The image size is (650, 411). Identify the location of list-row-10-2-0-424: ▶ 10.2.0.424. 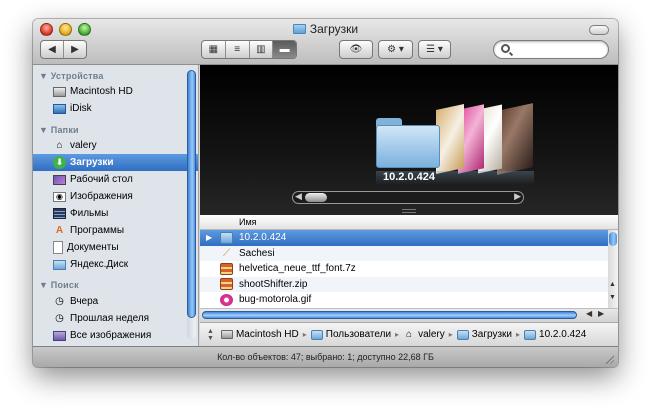
(404, 238).